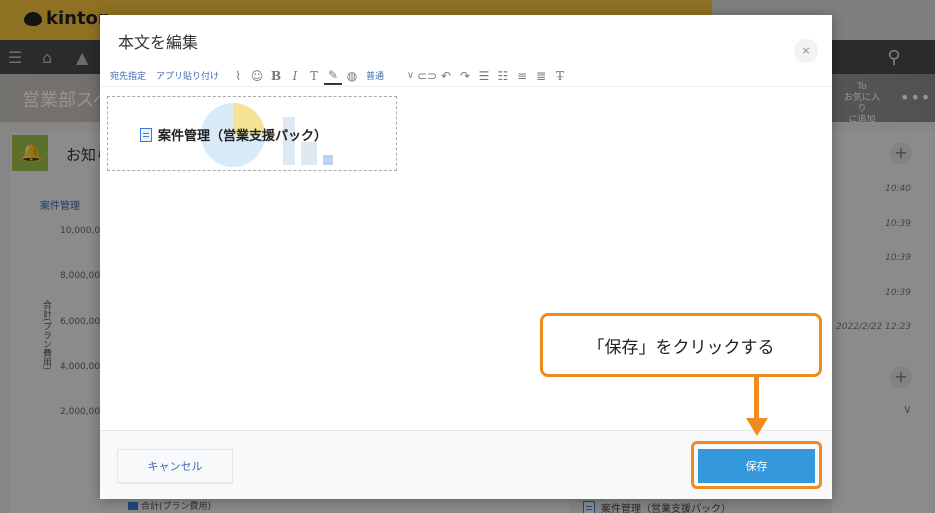 Image resolution: width=935 pixels, height=513 pixels. What do you see at coordinates (541, 76) in the screenshot?
I see `align-center-icon: ≣` at bounding box center [541, 76].